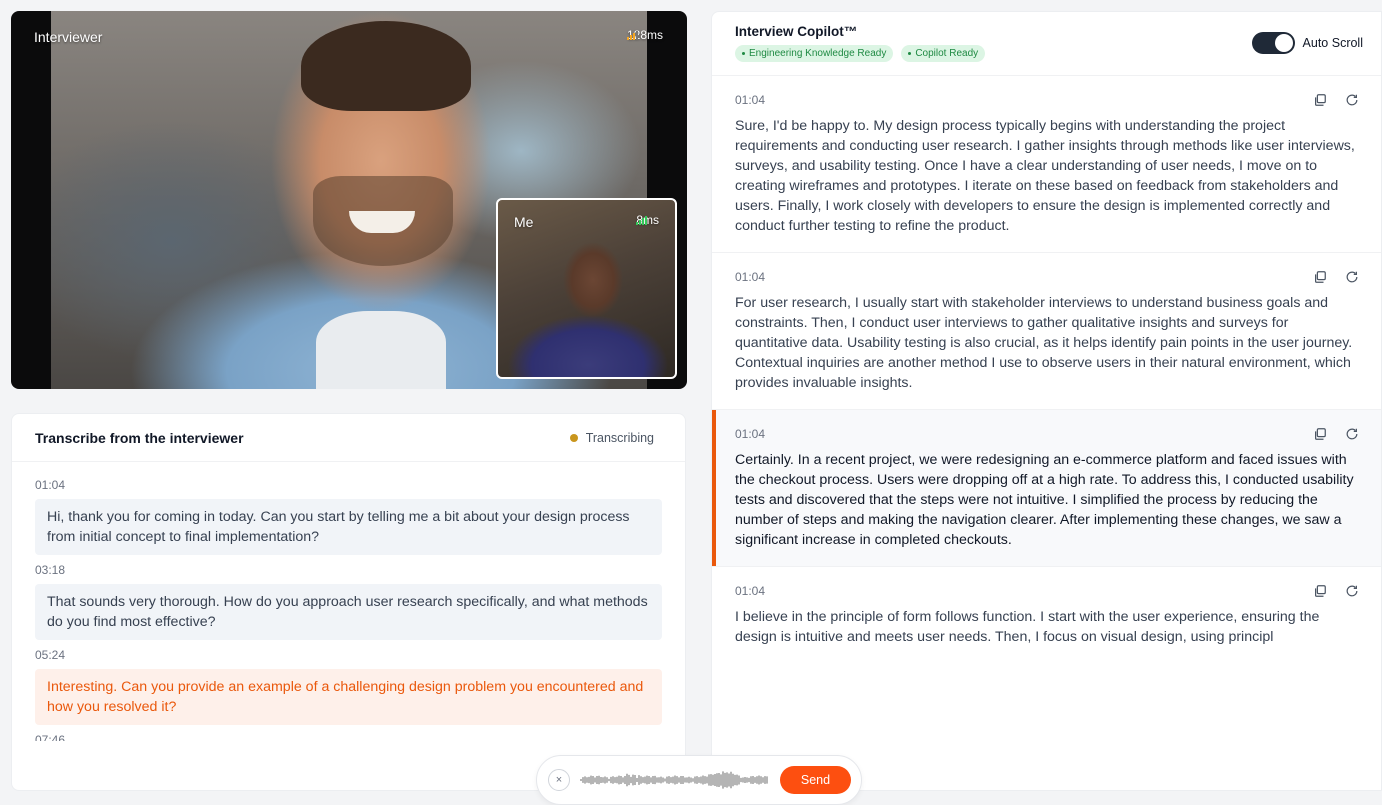 The width and height of the screenshot is (1382, 805). What do you see at coordinates (1273, 43) in the screenshot?
I see `auto-scroll-toggle` at bounding box center [1273, 43].